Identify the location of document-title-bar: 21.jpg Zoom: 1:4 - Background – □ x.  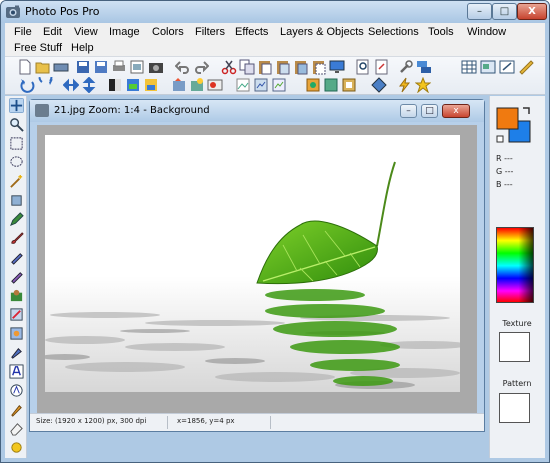
(257, 111).